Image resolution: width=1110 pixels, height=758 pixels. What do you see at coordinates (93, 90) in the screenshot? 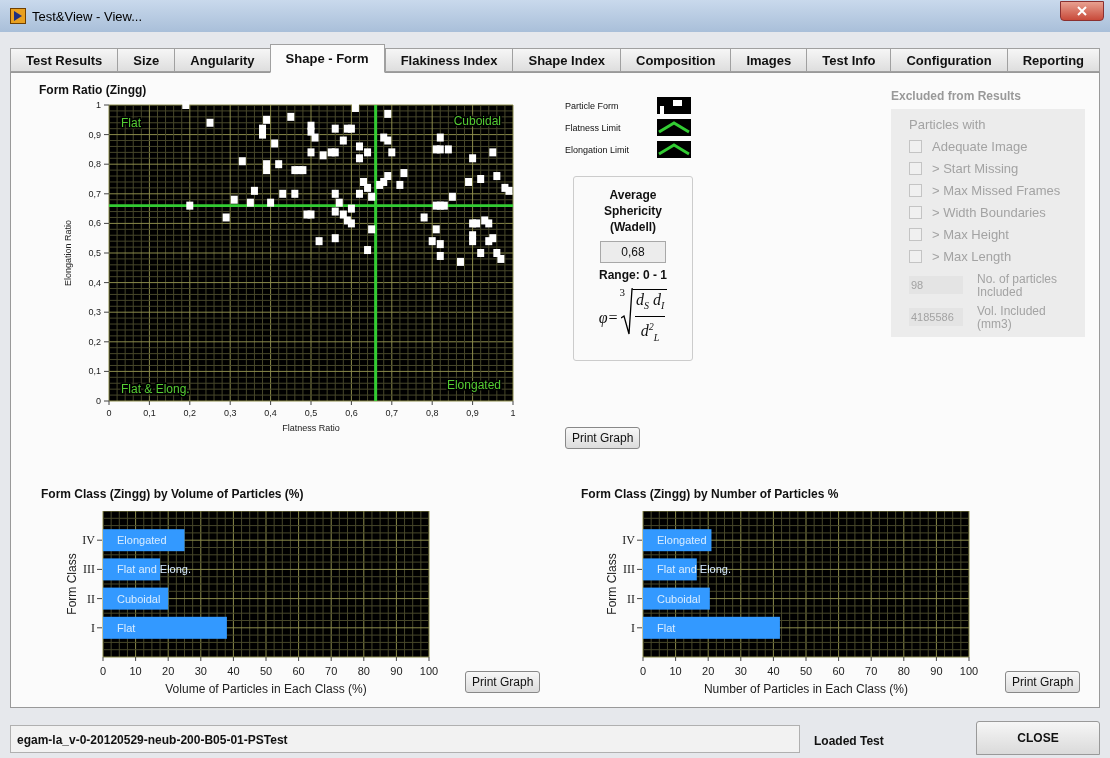
I see `chart-title: Form Ratio (Zingg)` at bounding box center [93, 90].